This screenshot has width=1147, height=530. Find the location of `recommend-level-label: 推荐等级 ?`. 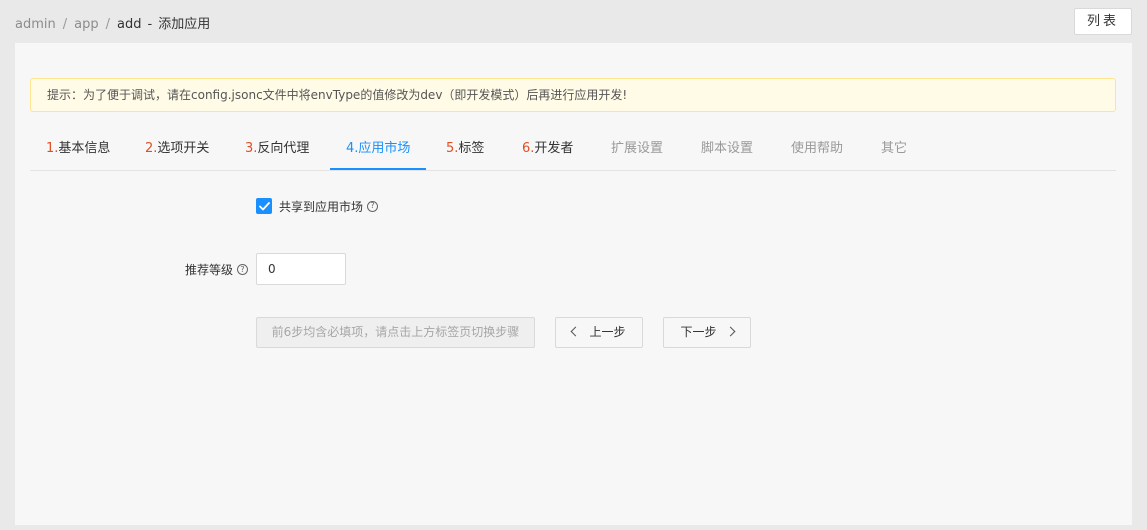

recommend-level-label: 推荐等级 ? is located at coordinates (205, 269).